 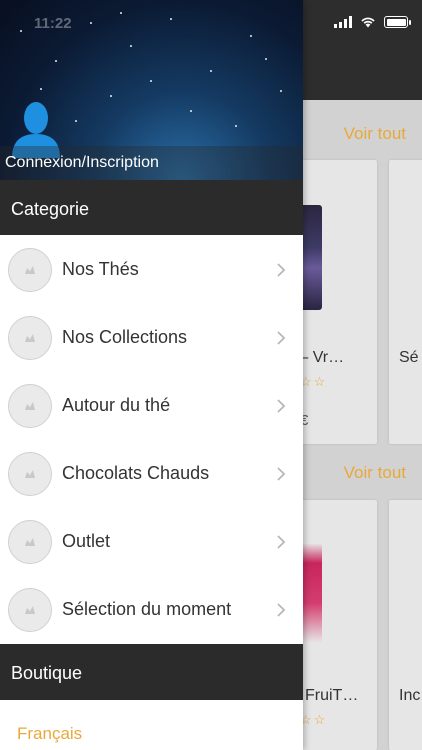 What do you see at coordinates (147, 609) in the screenshot?
I see `menu-item-label: Sélection du moment` at bounding box center [147, 609].